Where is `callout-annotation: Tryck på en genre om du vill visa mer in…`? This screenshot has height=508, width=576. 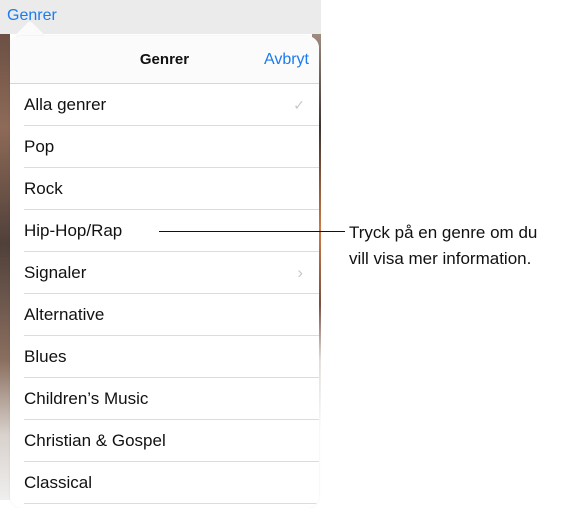 callout-annotation: Tryck på en genre om du vill visa mer in… is located at coordinates (443, 246).